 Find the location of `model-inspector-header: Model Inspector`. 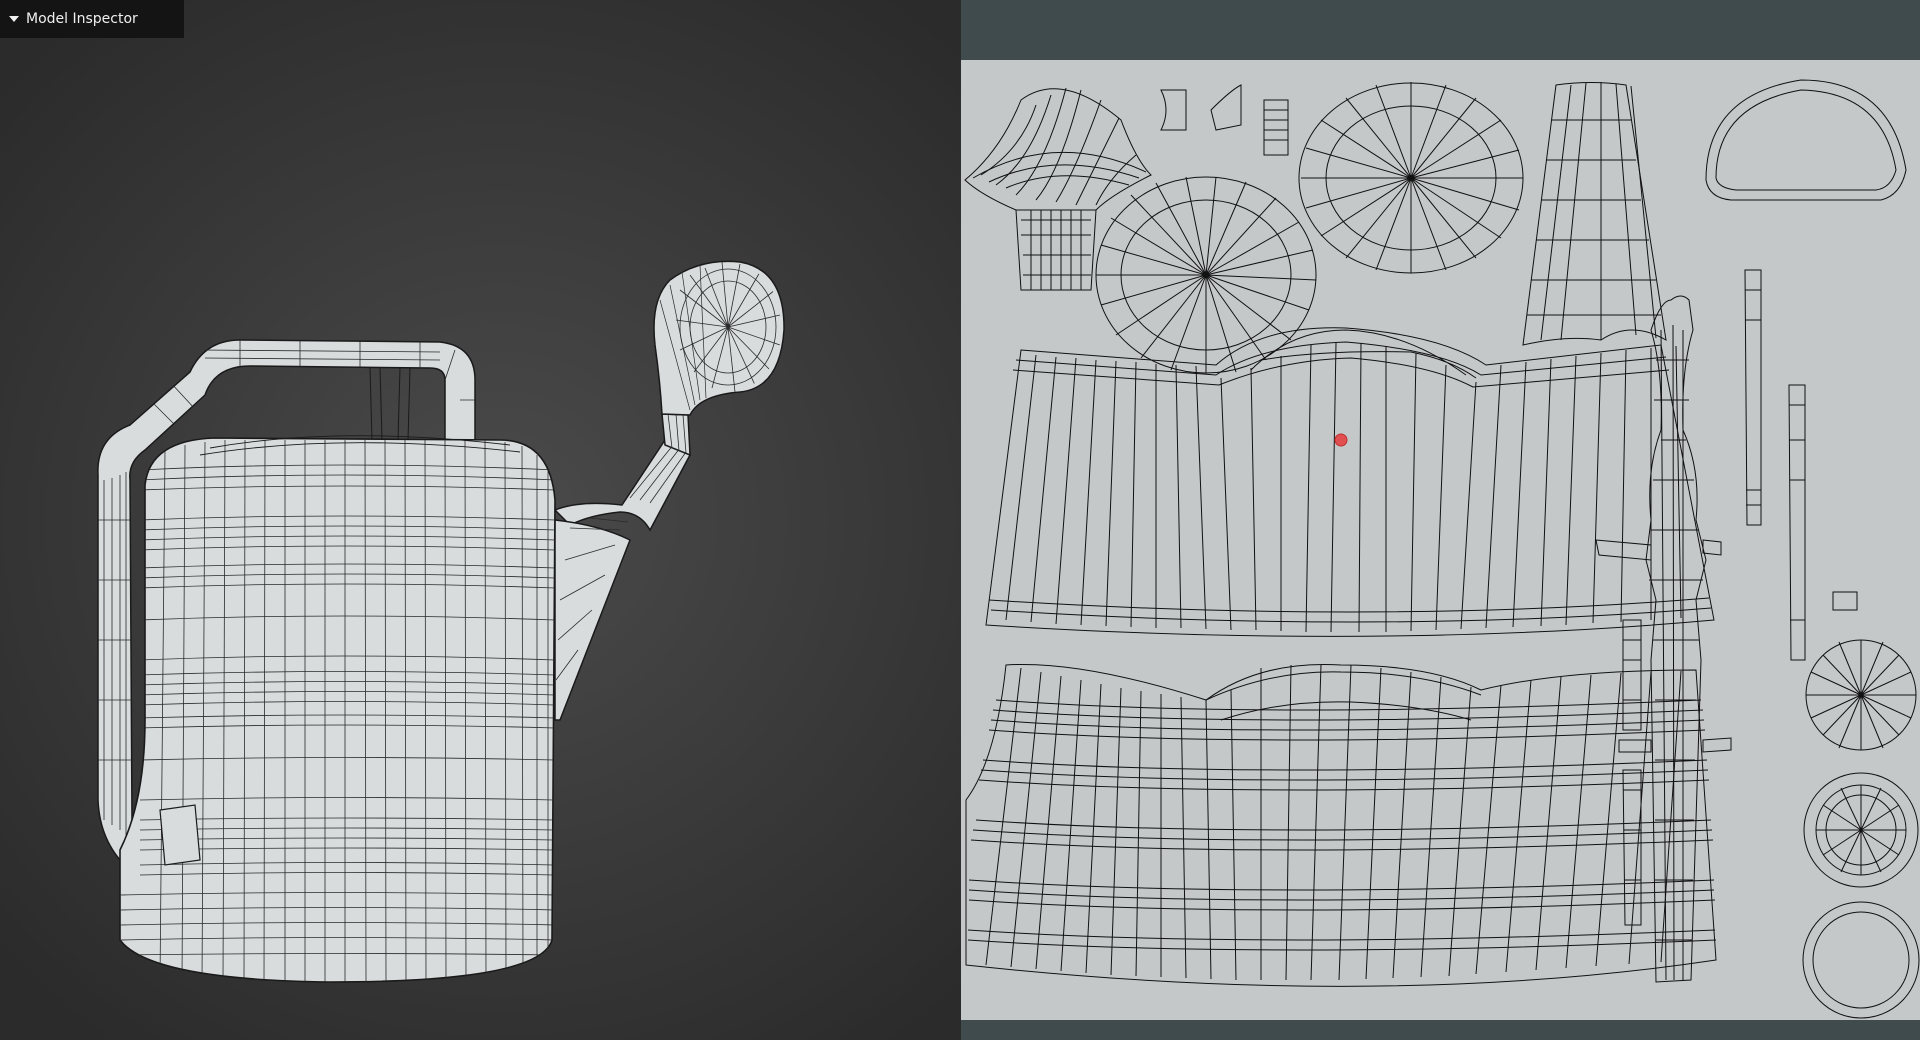

model-inspector-header: Model Inspector is located at coordinates (92, 19).